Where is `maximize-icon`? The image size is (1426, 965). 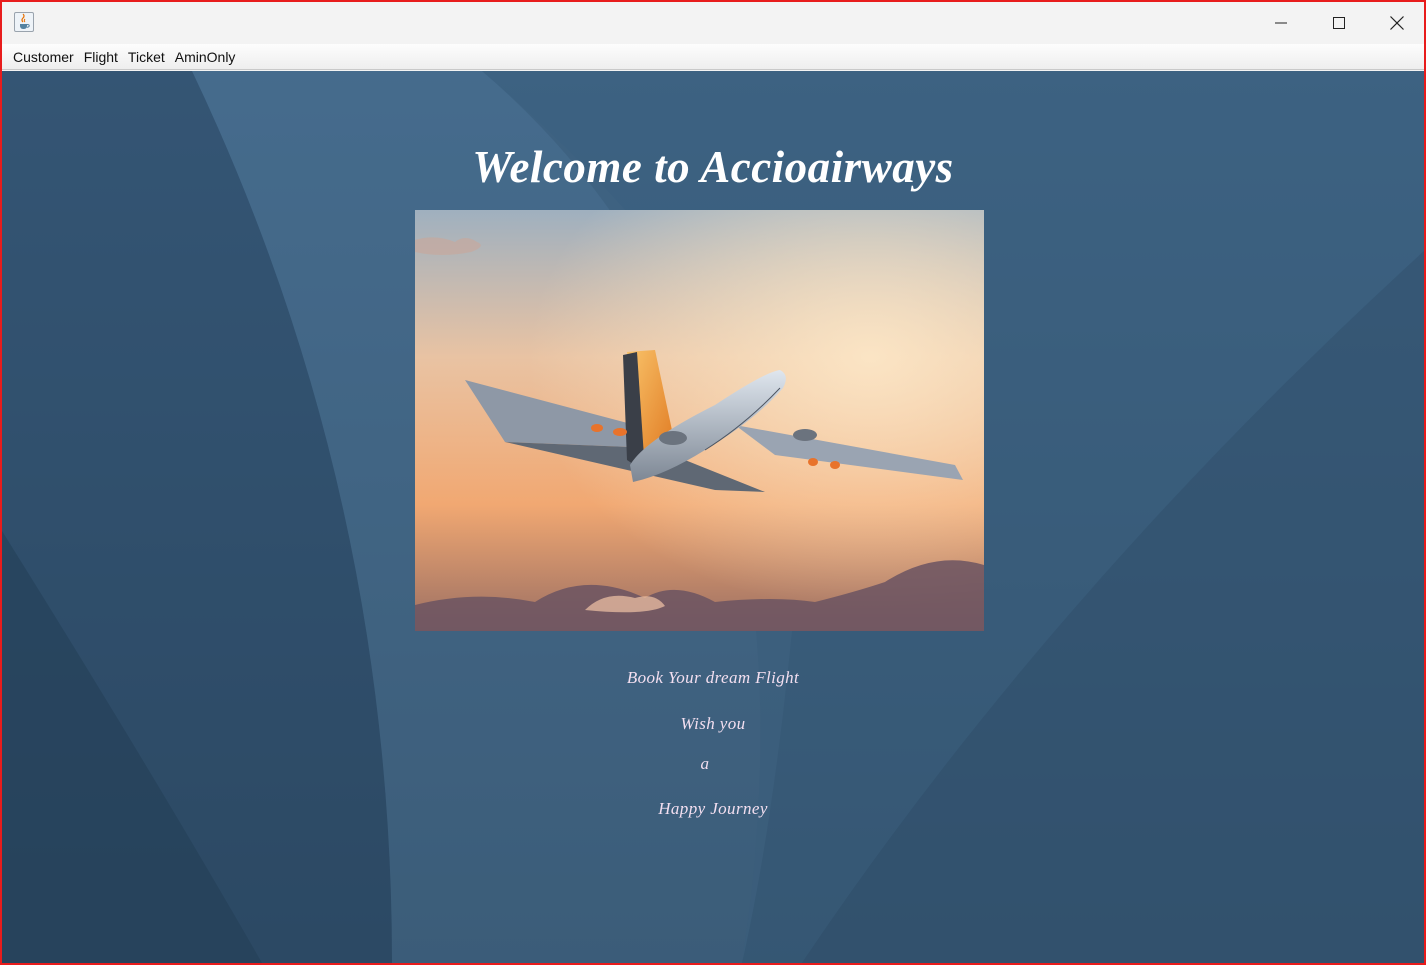 maximize-icon is located at coordinates (1339, 23).